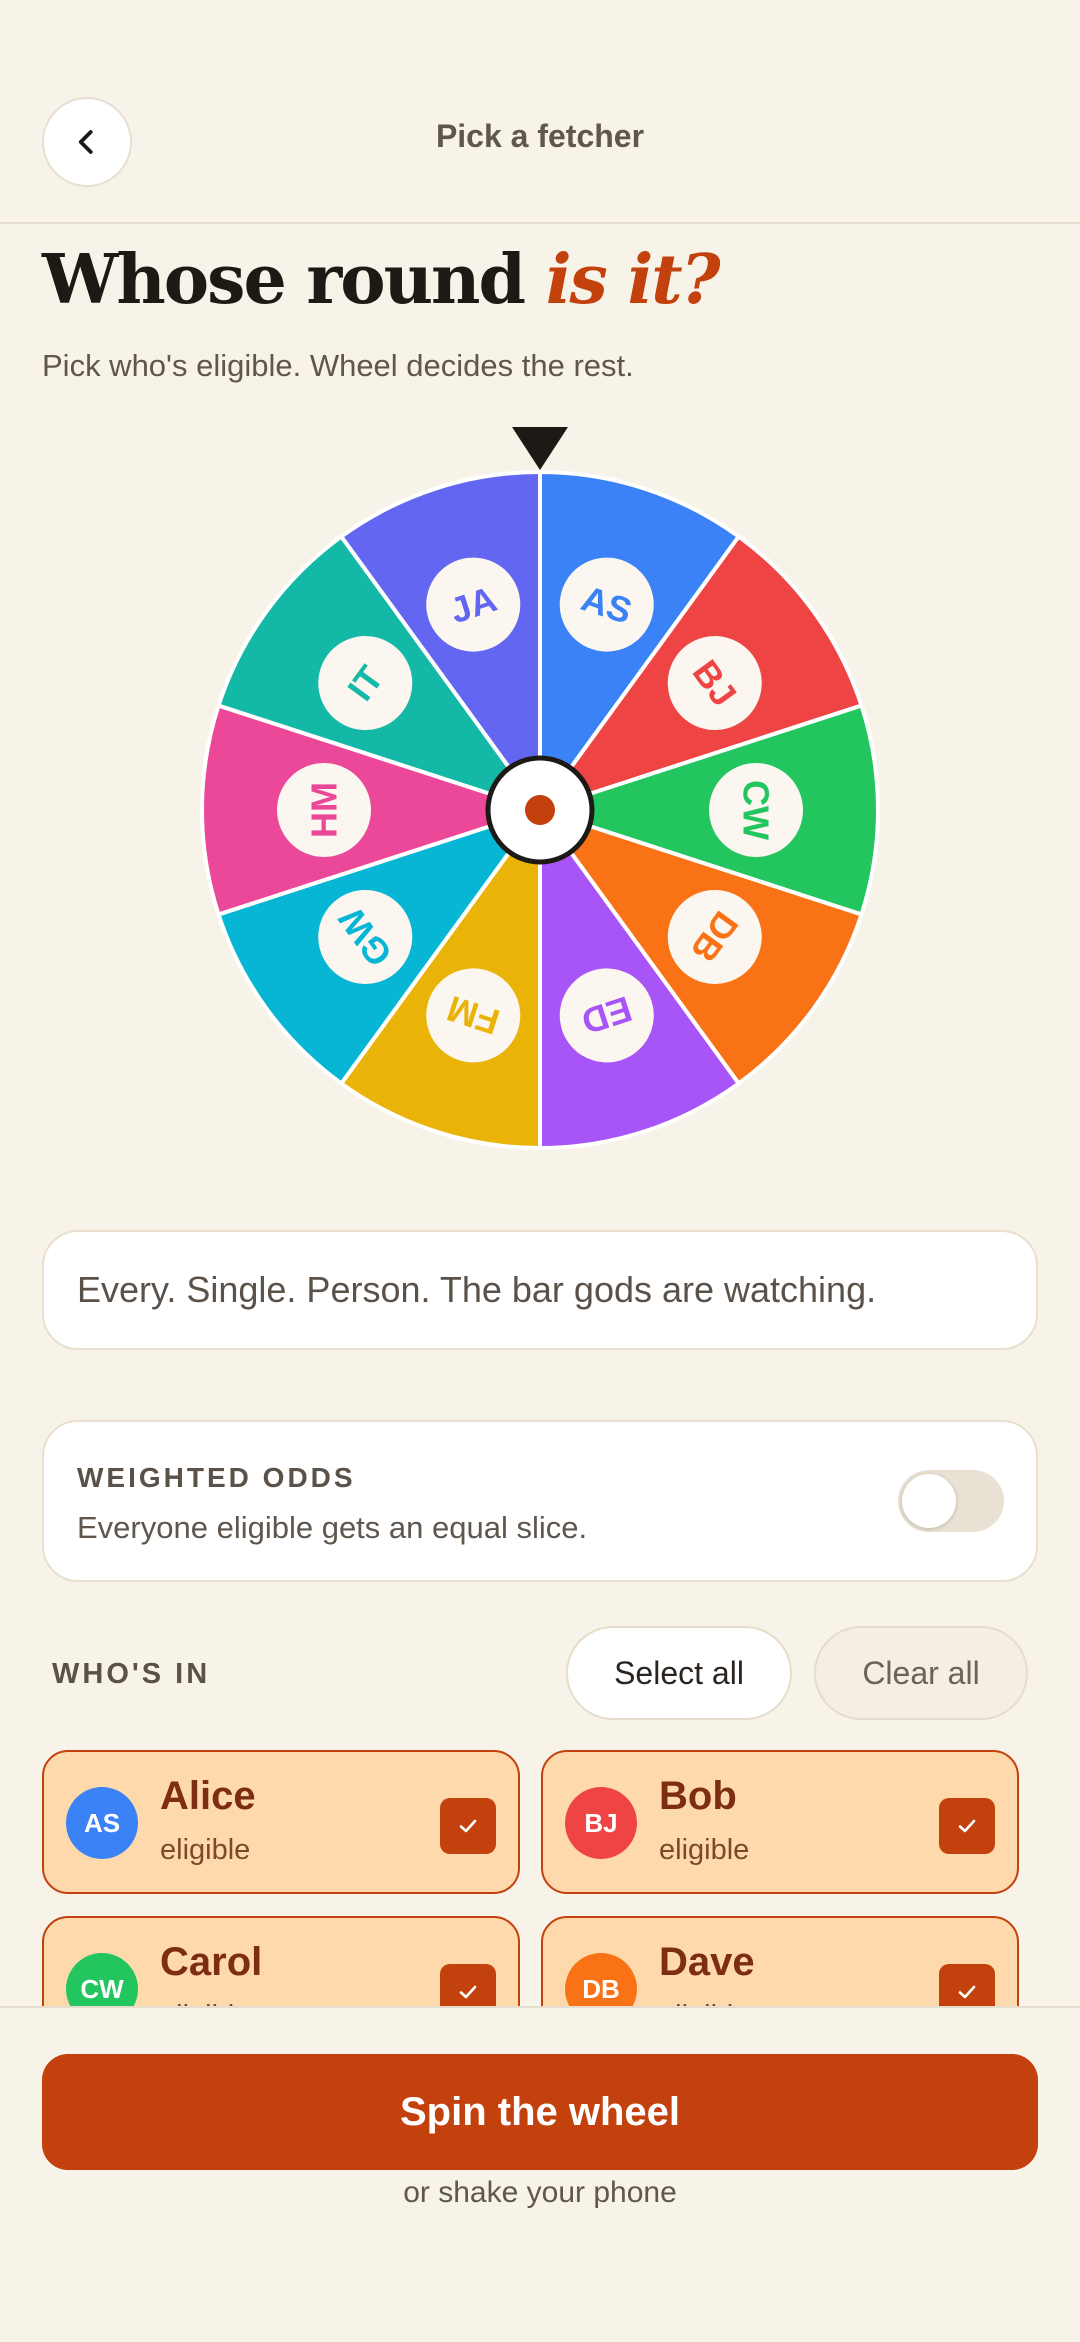 This screenshot has width=1080, height=2342. Describe the element at coordinates (208, 1796) in the screenshot. I see `person-name: Alice` at that location.